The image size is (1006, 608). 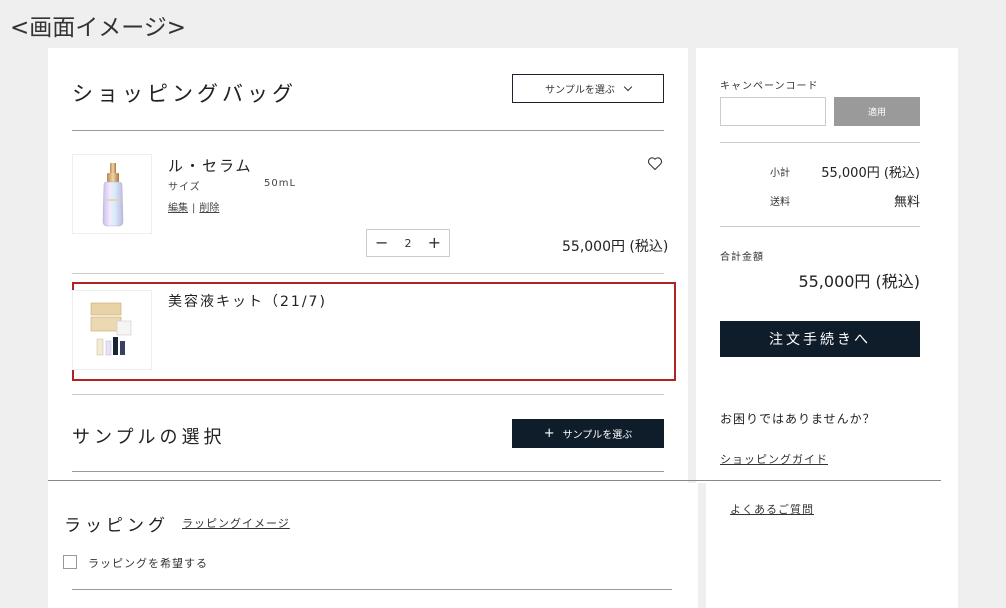 I want to click on size-value: 50mL, so click(x=280, y=183).